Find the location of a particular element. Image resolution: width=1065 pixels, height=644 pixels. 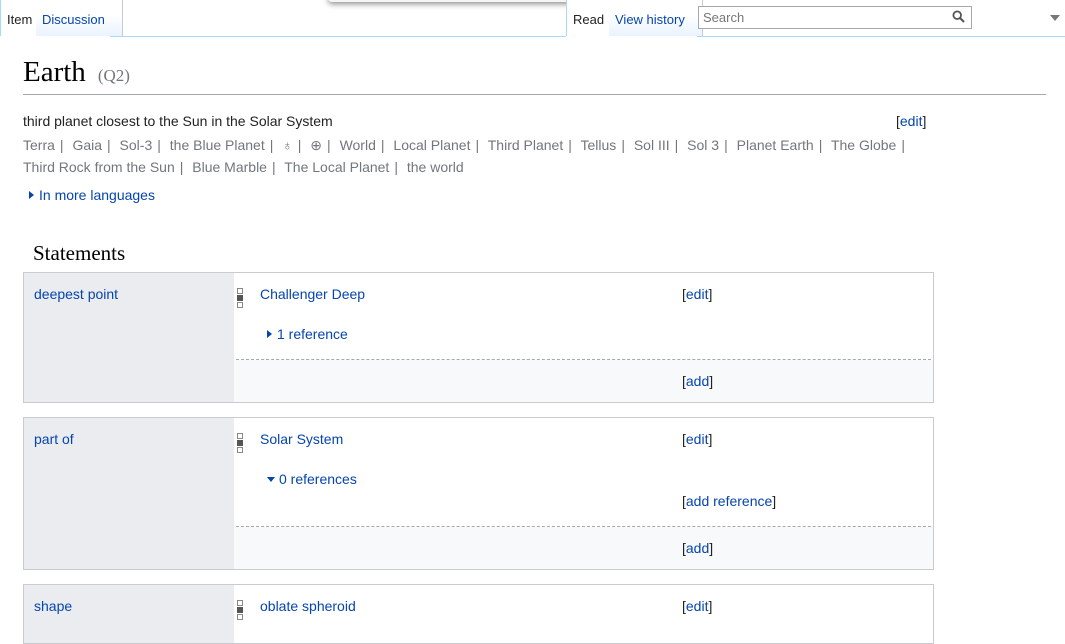

page-heading: Earth (Q2) is located at coordinates (534, 75).